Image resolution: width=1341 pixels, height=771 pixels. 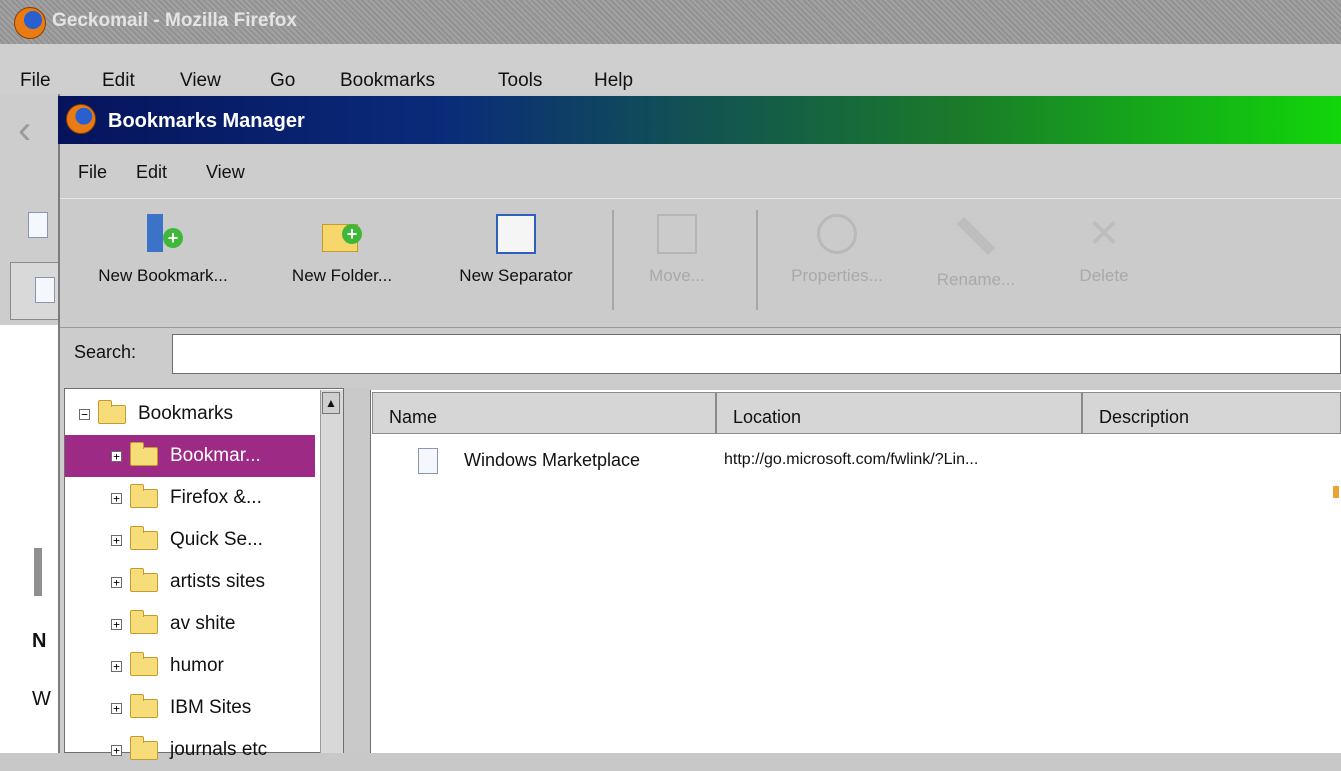 What do you see at coordinates (976, 236) in the screenshot?
I see `rename-icon` at bounding box center [976, 236].